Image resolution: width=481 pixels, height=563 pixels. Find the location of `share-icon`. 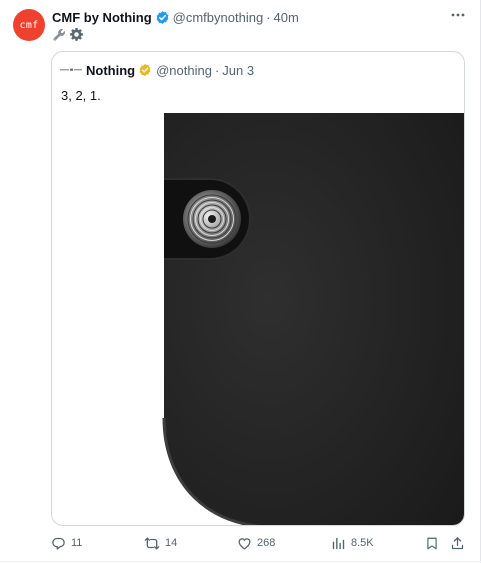

share-icon is located at coordinates (457, 543).